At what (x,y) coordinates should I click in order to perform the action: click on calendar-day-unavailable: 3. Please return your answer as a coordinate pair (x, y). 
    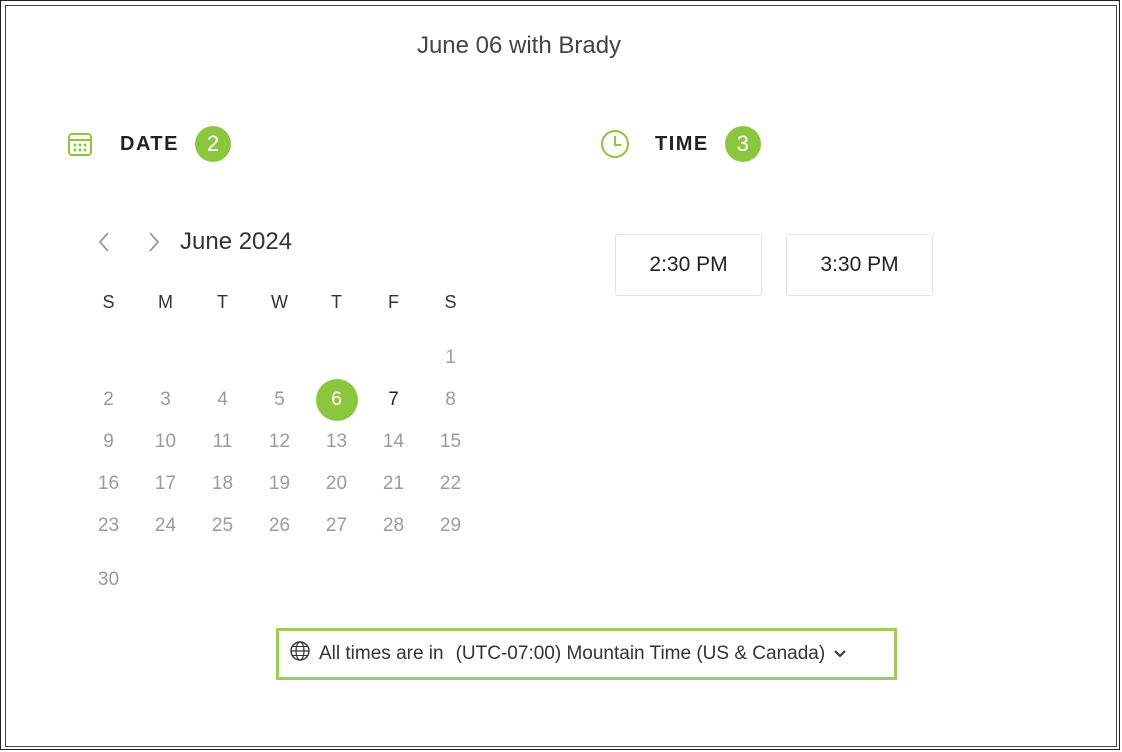
    Looking at the image, I should click on (165, 400).